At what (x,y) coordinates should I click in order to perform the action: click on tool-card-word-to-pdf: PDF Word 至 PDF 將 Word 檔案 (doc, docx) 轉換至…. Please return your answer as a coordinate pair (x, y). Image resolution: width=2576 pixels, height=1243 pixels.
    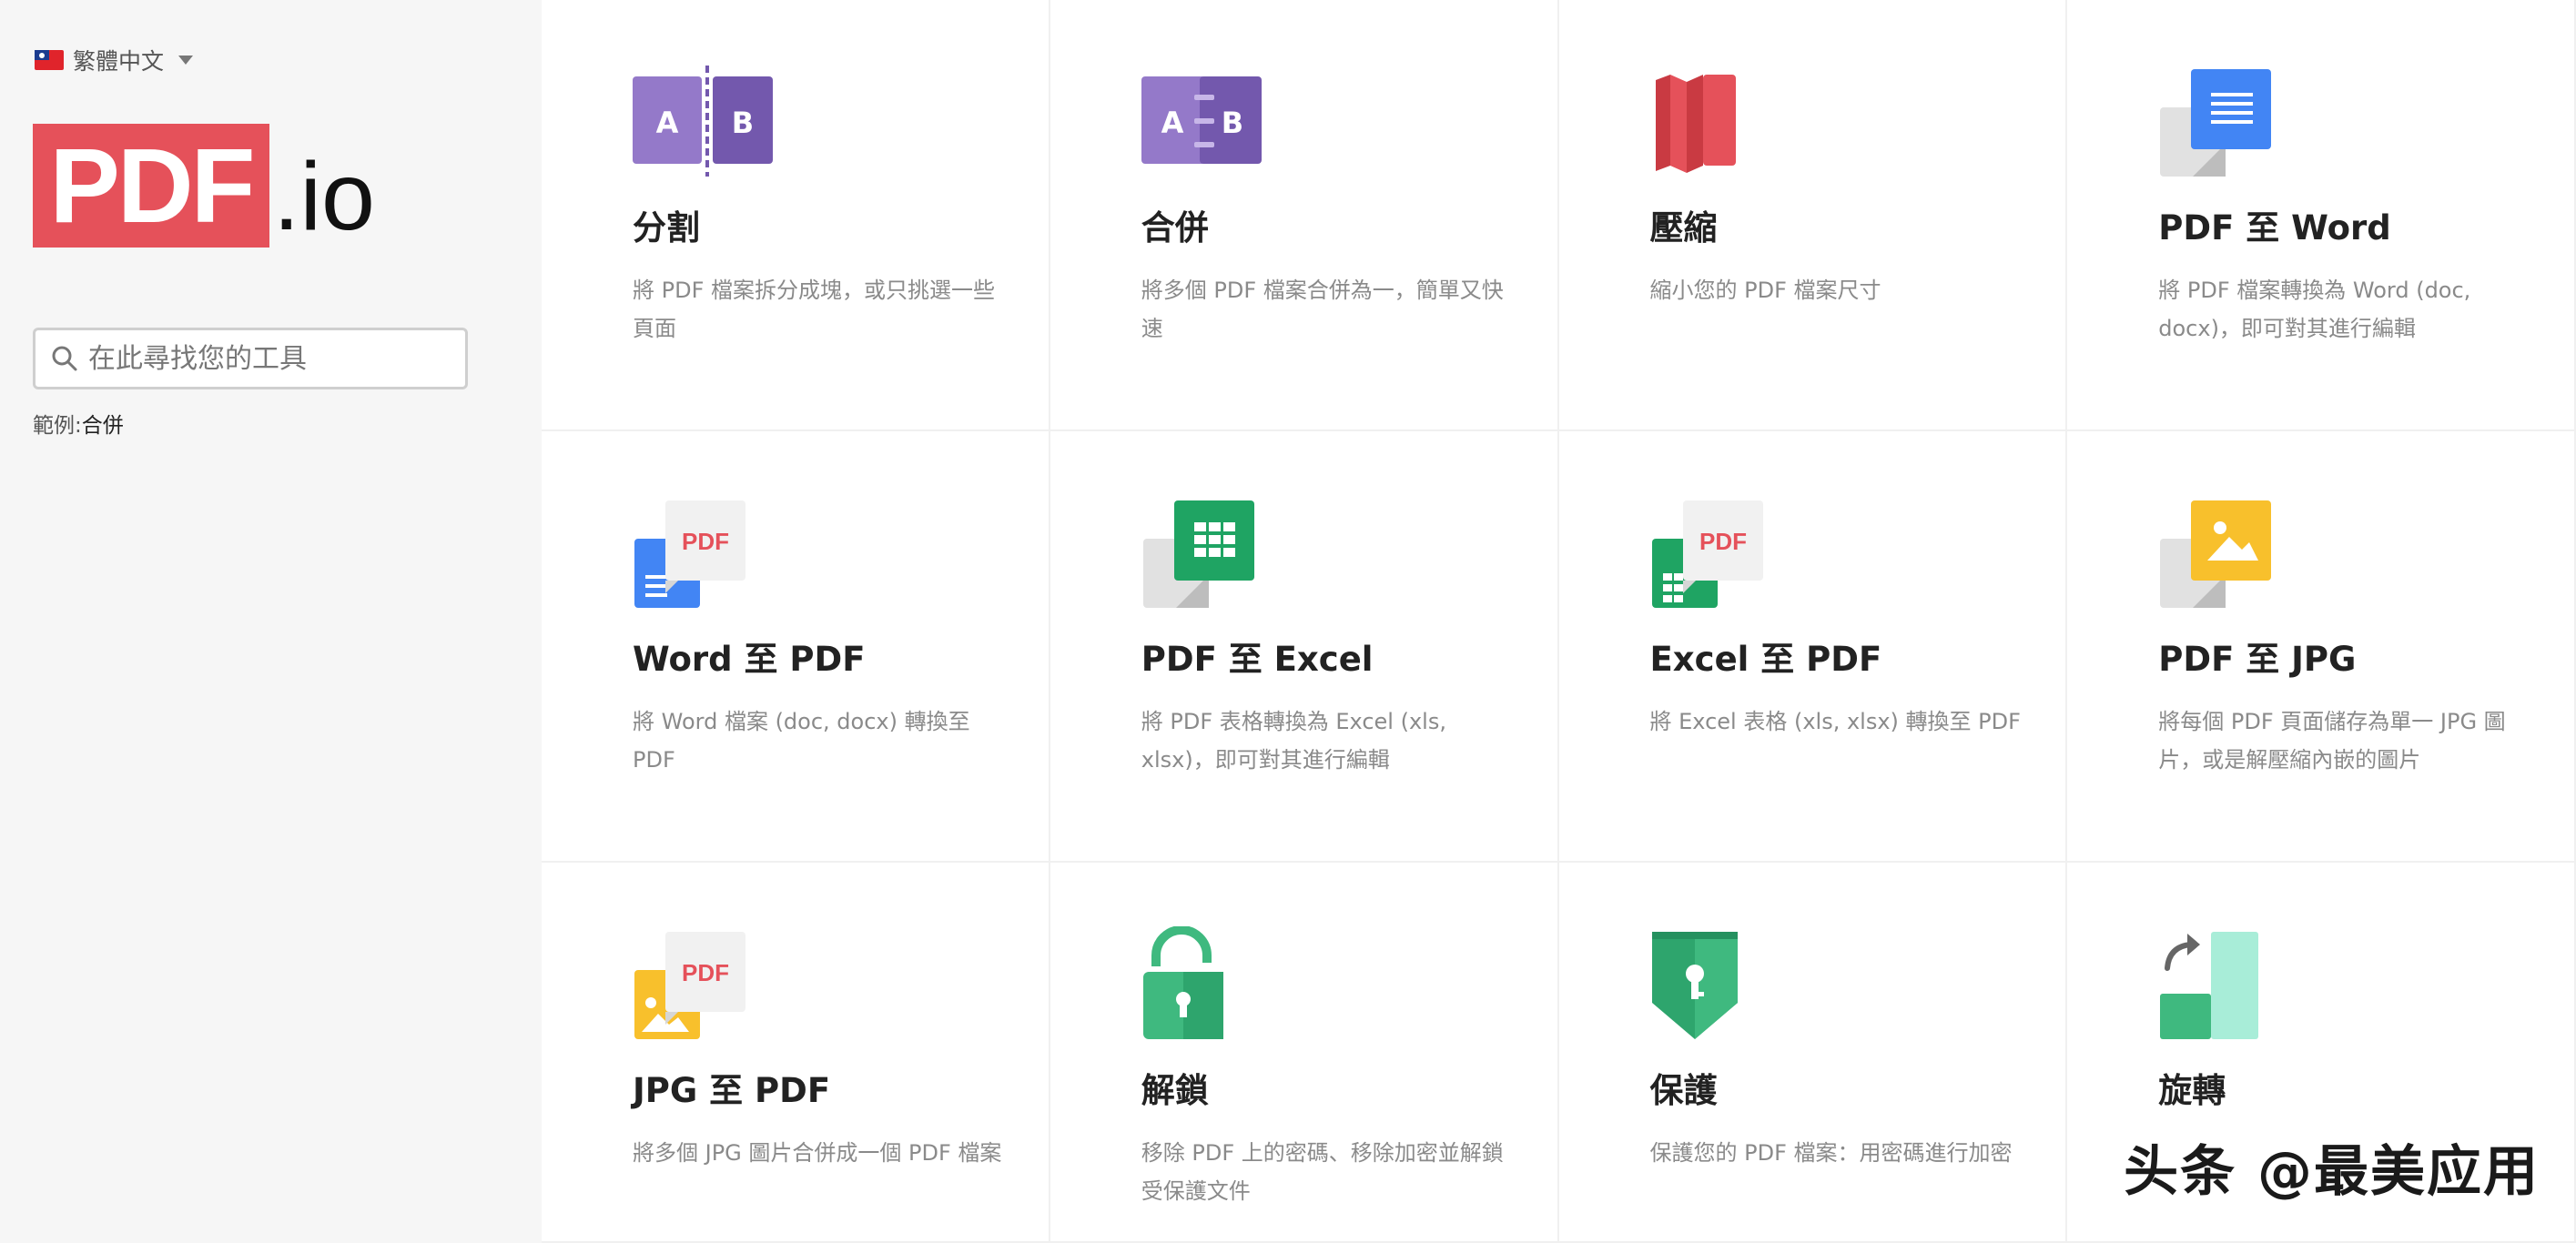
    Looking at the image, I should click on (796, 647).